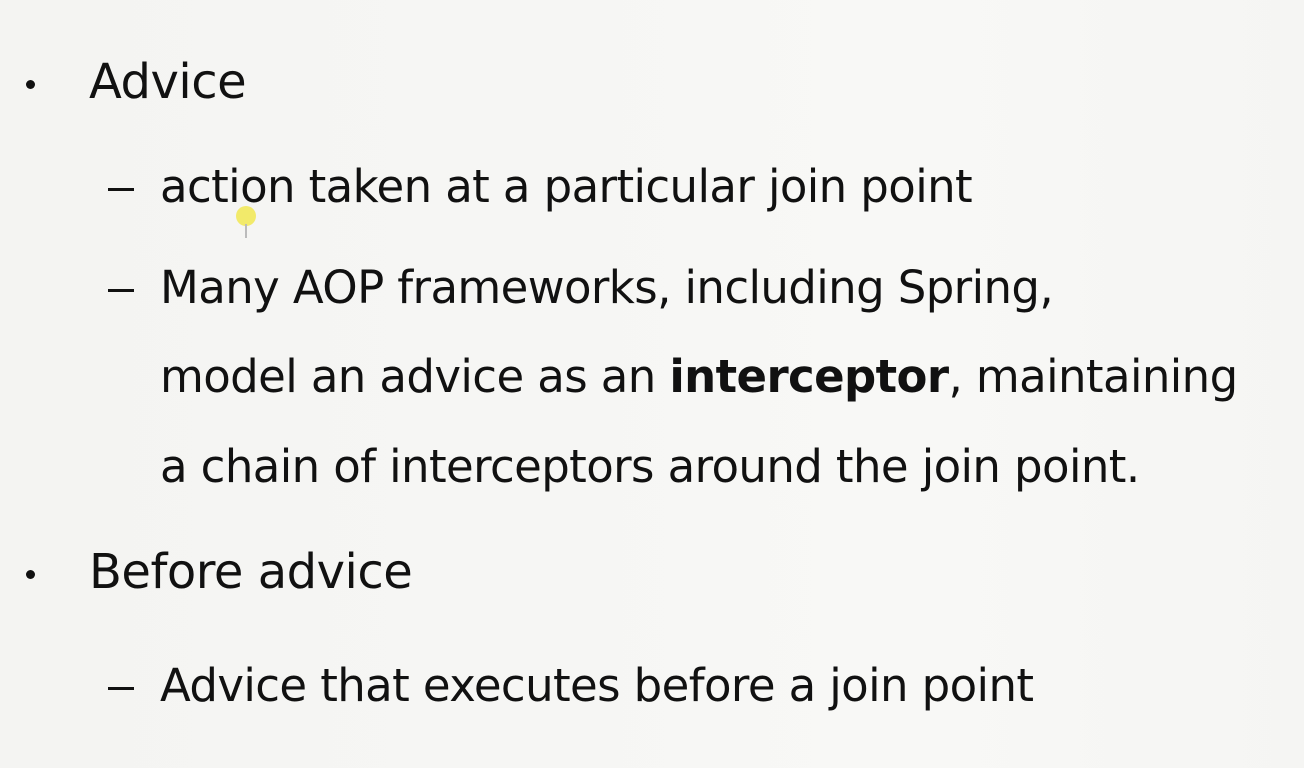 The image size is (1304, 768). I want to click on line2-post: , maintaining, so click(1093, 376).